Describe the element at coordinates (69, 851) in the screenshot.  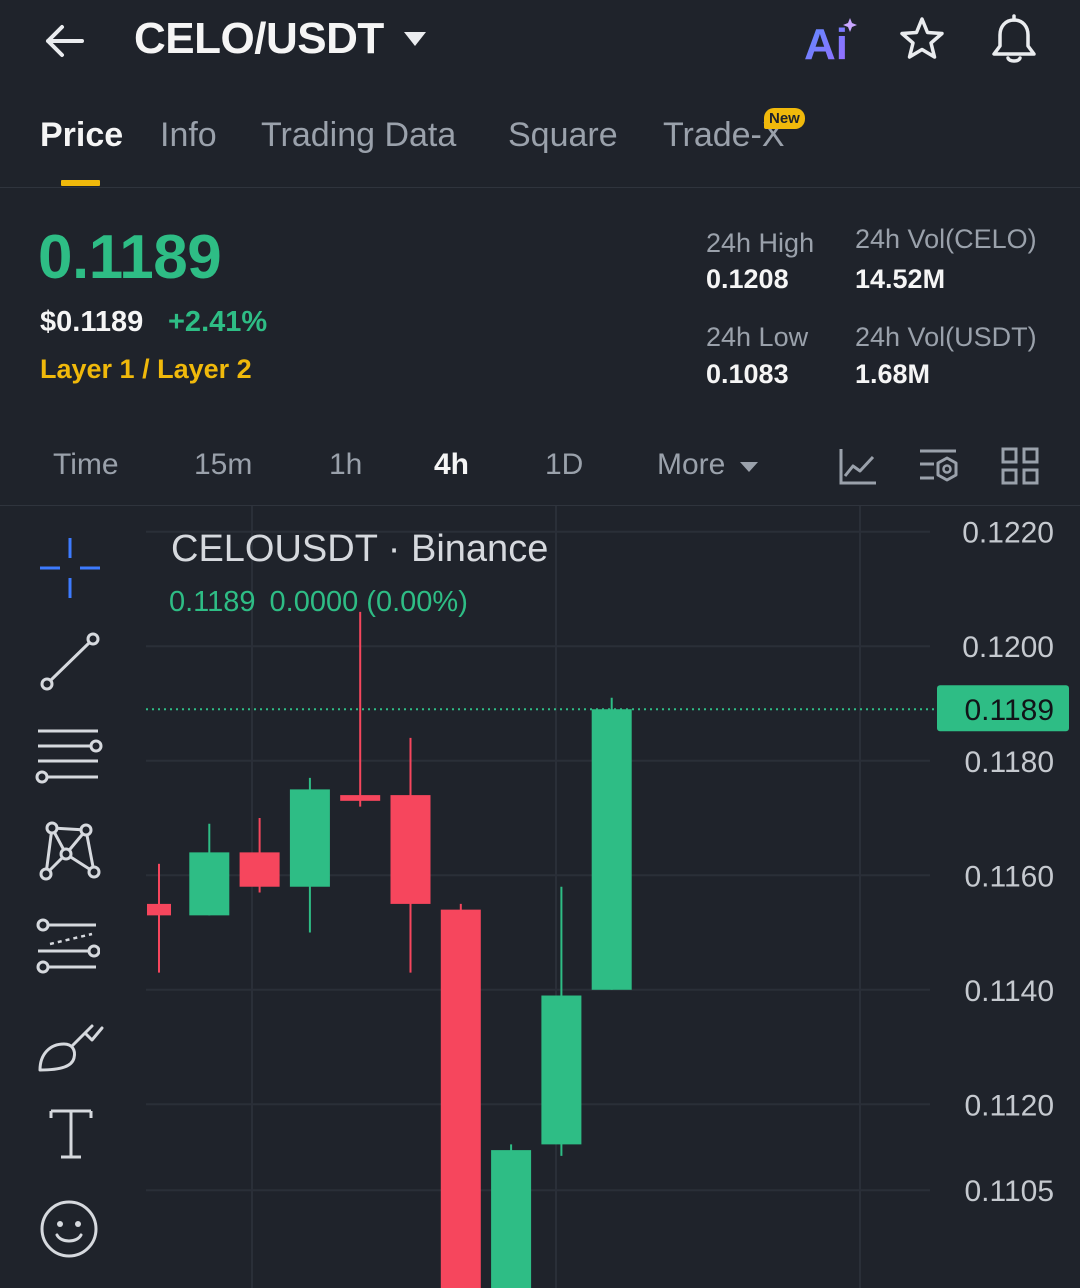
I see `pattern-icon` at that location.